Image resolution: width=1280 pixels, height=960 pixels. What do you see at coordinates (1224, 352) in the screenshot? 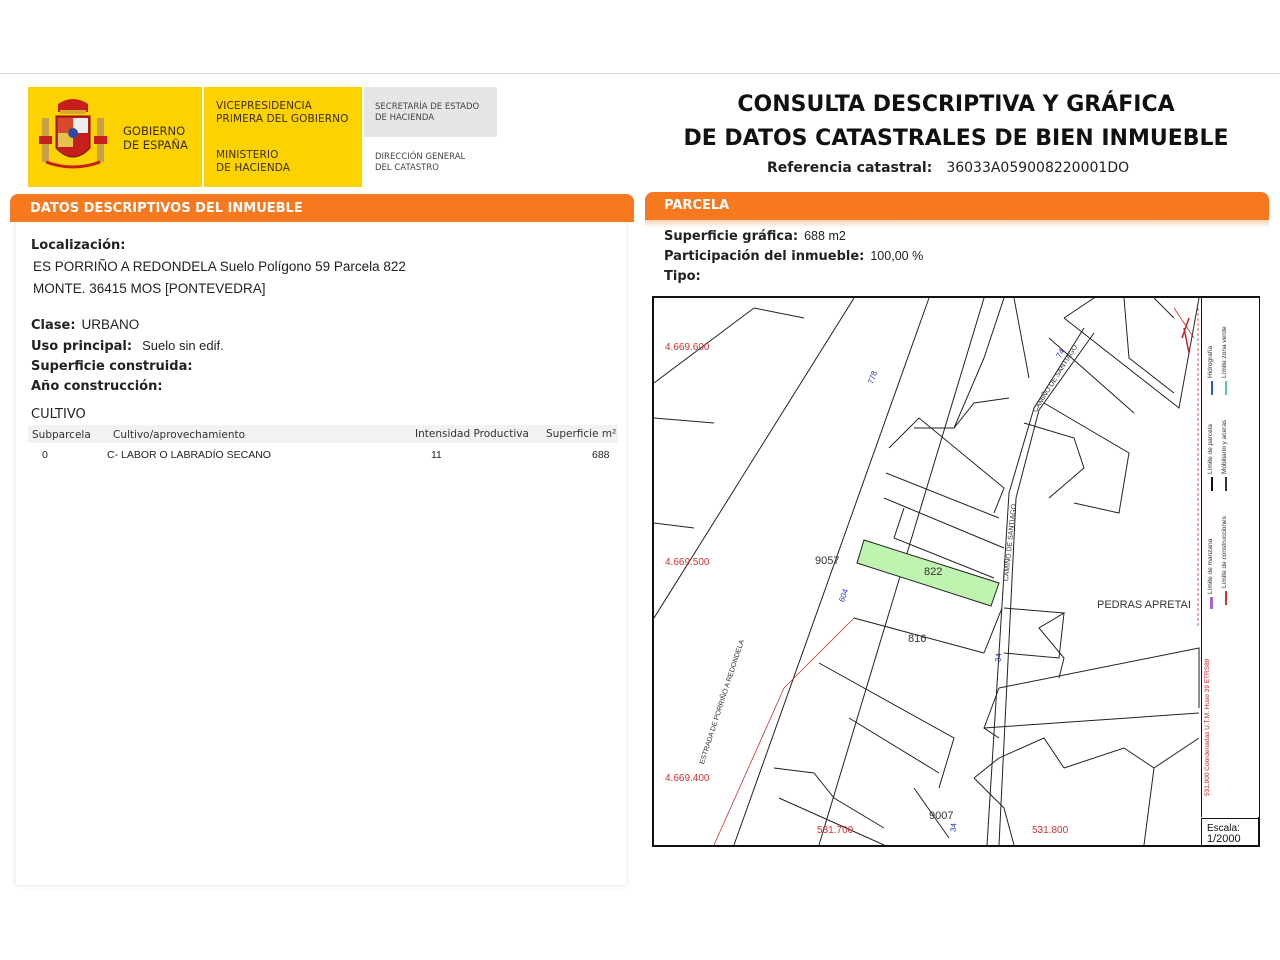
I see `legend-zona-verde: Límite zona verde` at bounding box center [1224, 352].